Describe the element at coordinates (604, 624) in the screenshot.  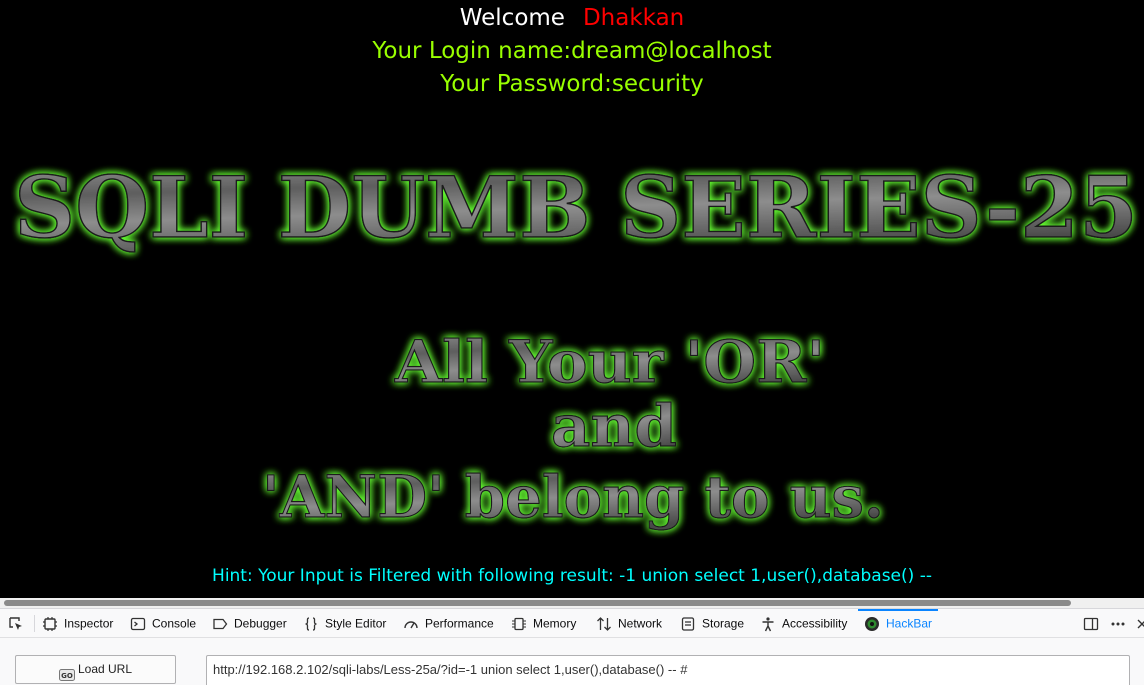
I see `network-icon` at that location.